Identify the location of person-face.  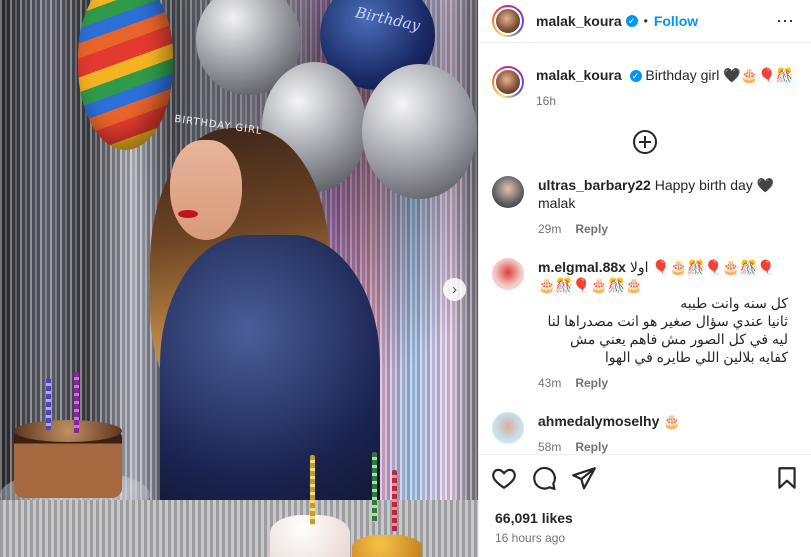
(206, 190).